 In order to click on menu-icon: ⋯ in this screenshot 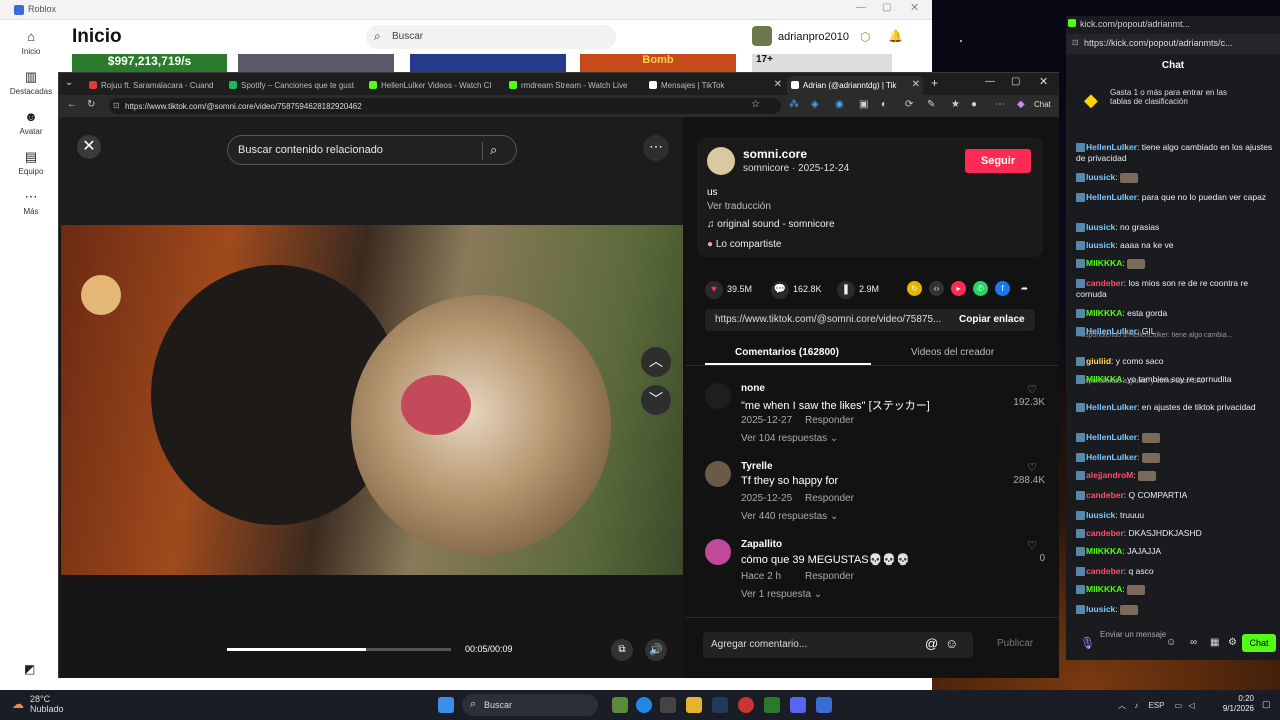, I will do `click(1000, 104)`.